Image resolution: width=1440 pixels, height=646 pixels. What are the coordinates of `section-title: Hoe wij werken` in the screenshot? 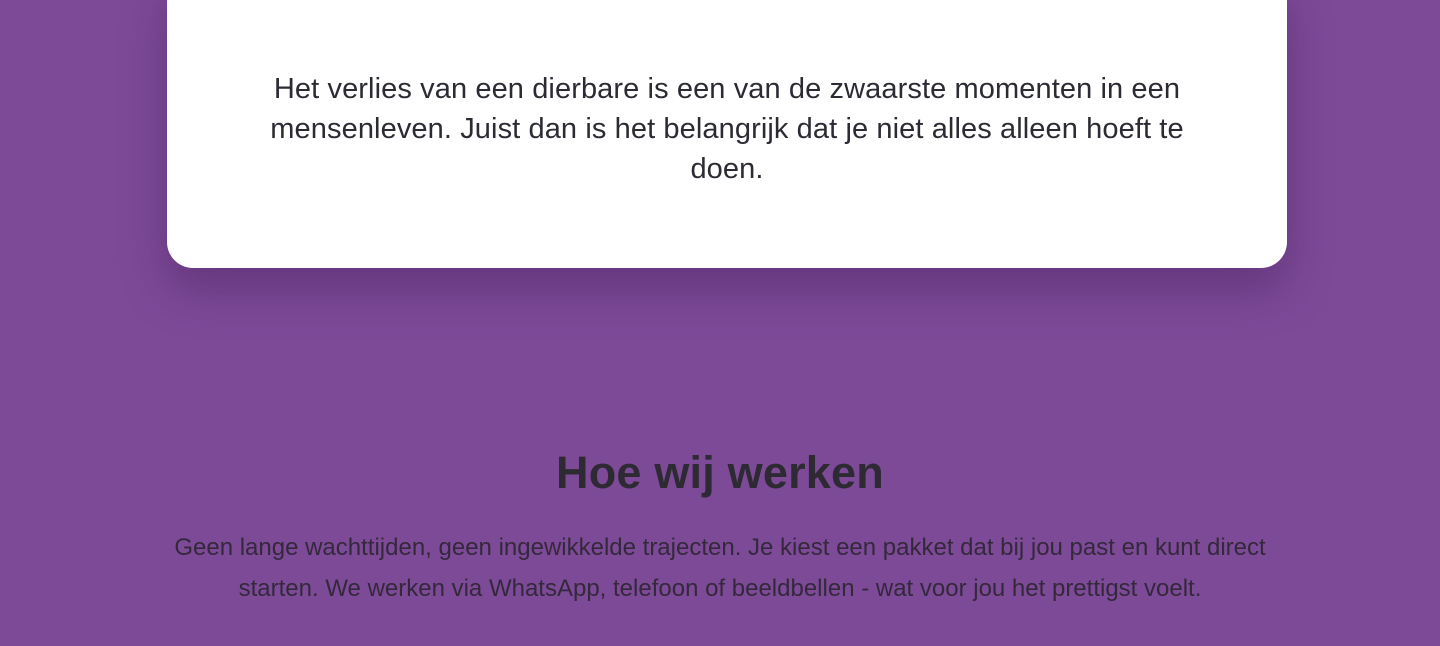 It's located at (720, 472).